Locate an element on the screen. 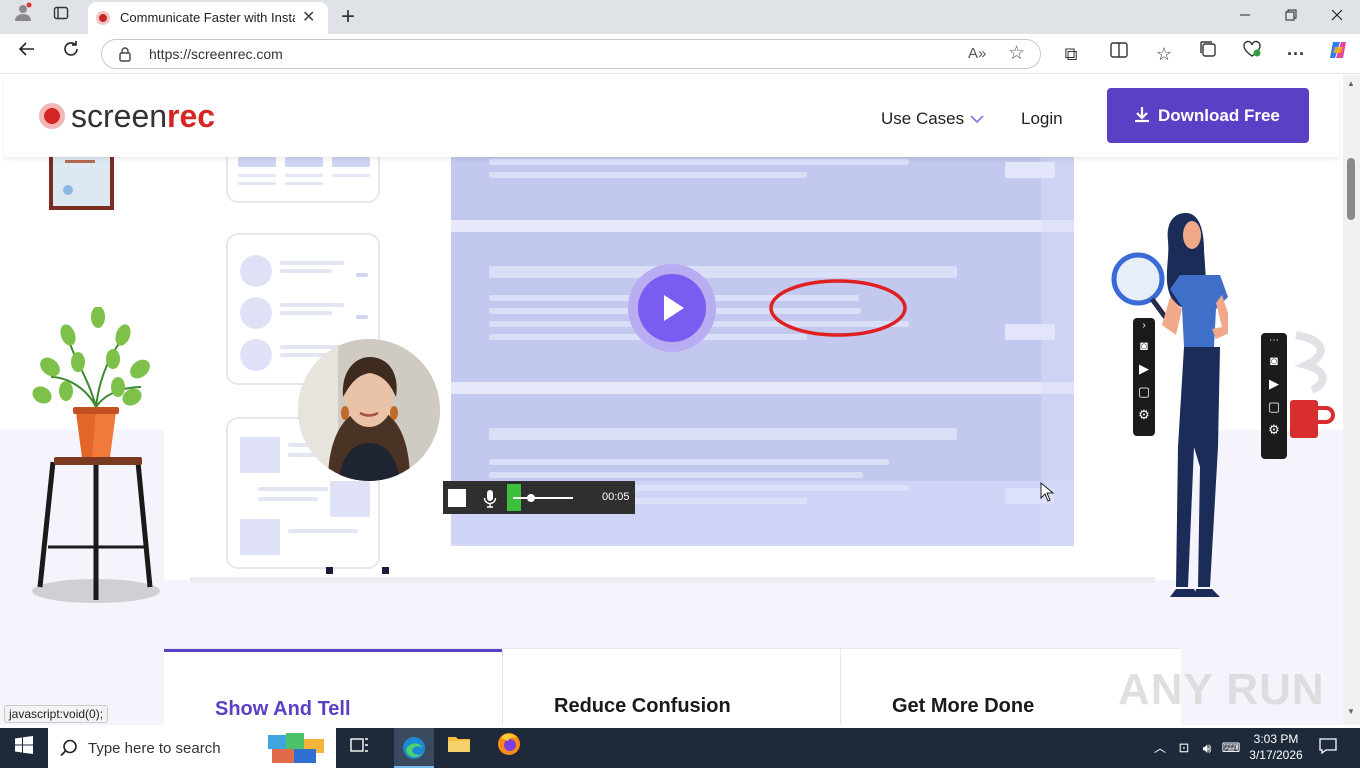 The image size is (1360, 770). recorder-toolbar-right: ⋯ ◙ ▶ ▢ ⚙ is located at coordinates (1274, 396).